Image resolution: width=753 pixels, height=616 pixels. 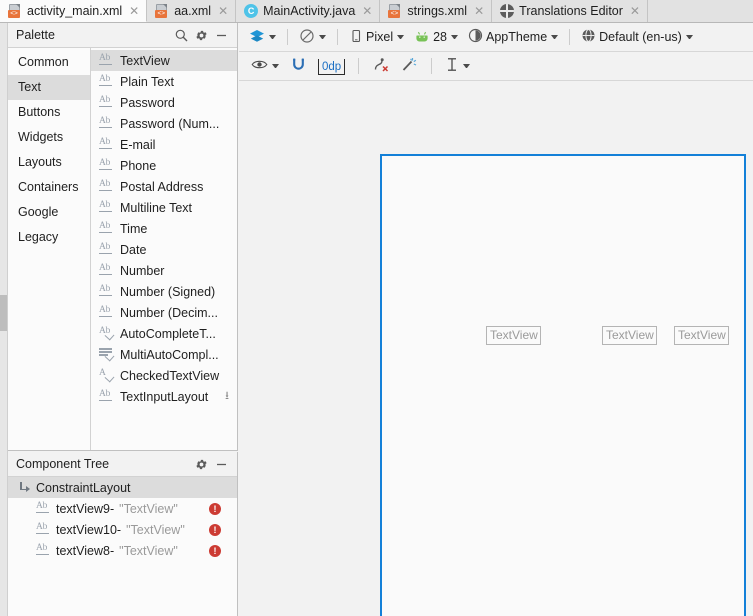 I want to click on device-selector: Pixel, so click(x=376, y=37).